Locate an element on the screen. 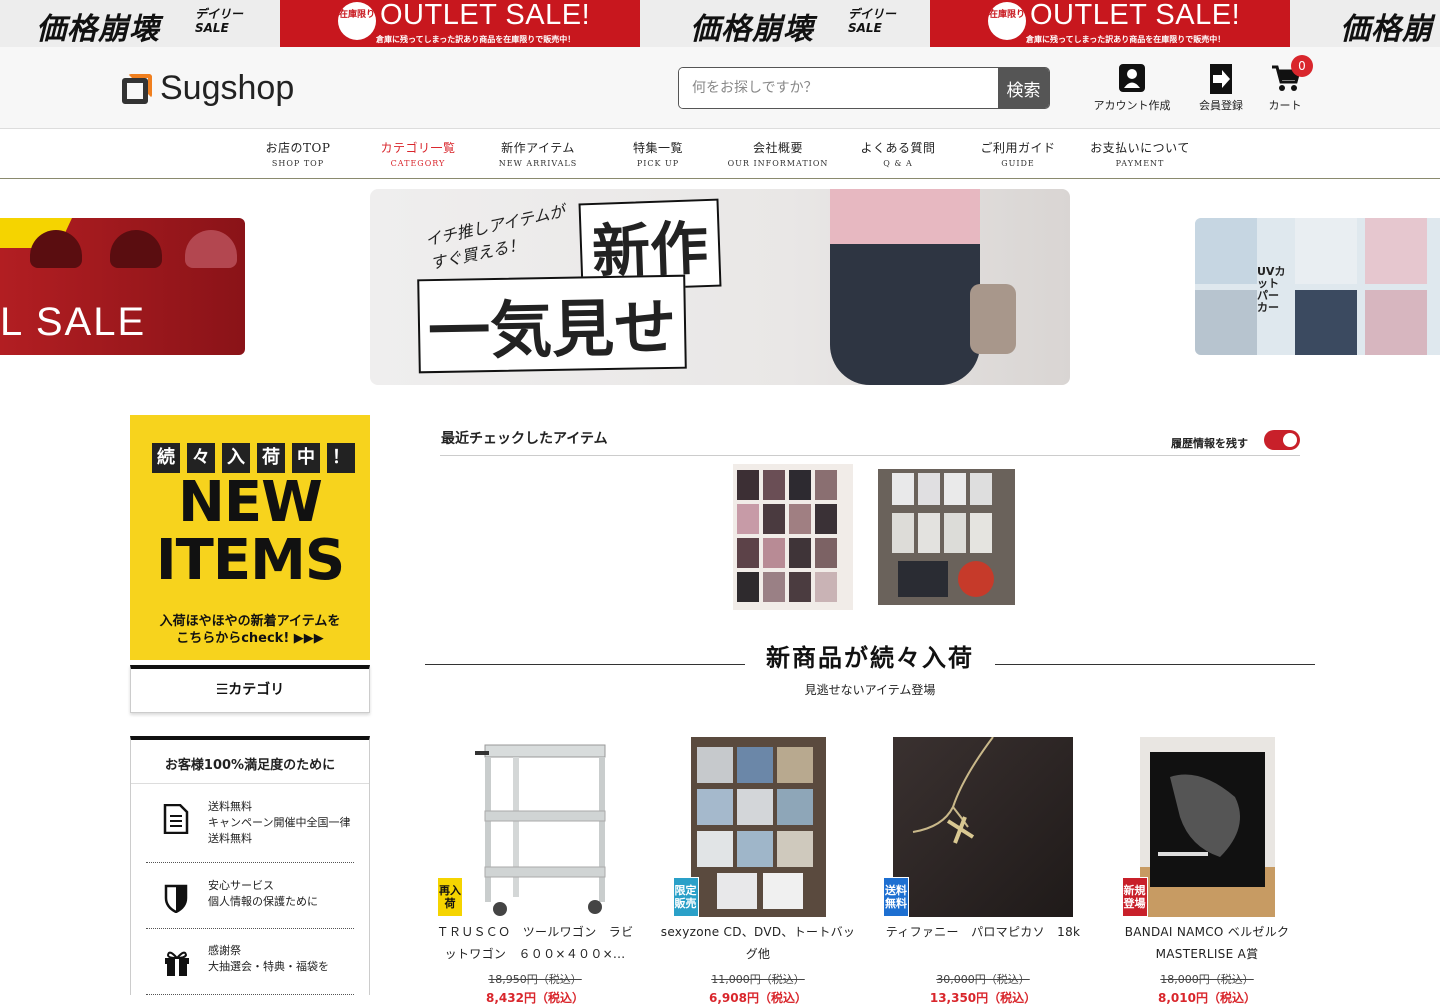 The image size is (1440, 1006). cart-icon: 0 is located at coordinates (1292, 75).